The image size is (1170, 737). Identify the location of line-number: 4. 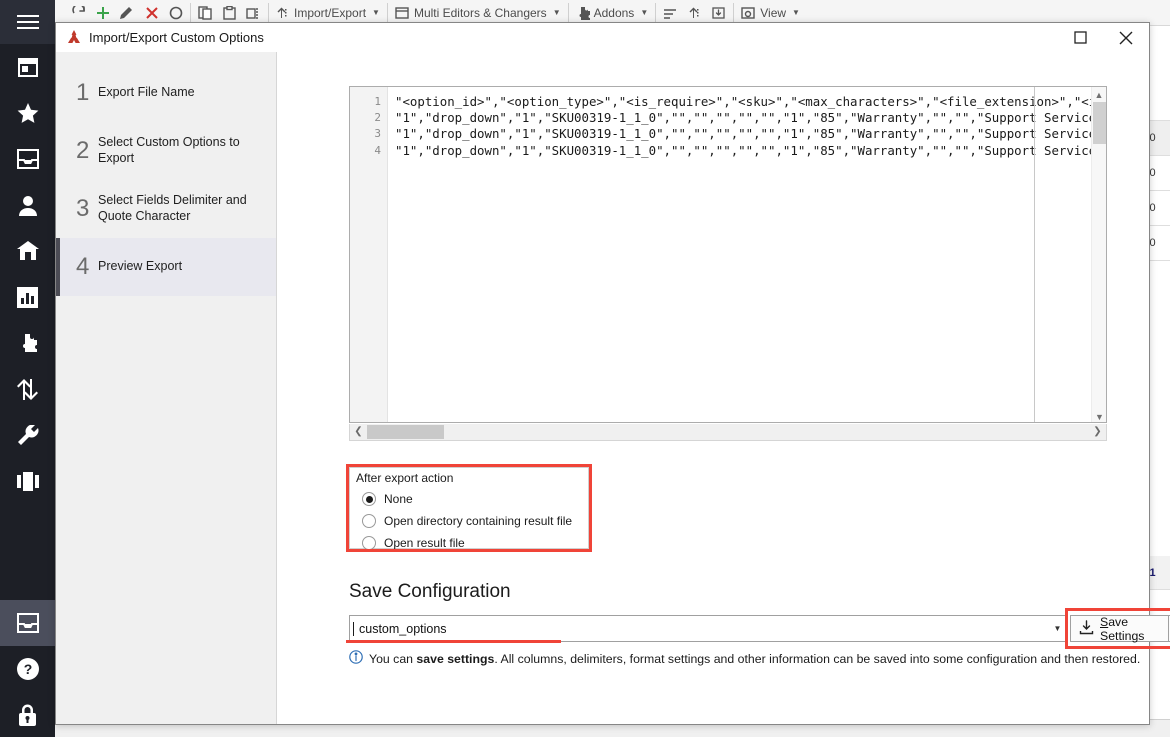
(377, 150).